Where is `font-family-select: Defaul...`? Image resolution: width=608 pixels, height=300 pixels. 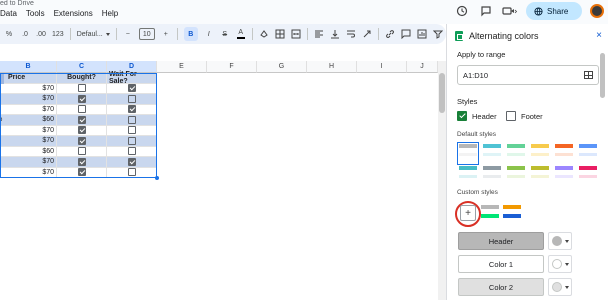
font-family-select: Defaul... is located at coordinates (93, 34).